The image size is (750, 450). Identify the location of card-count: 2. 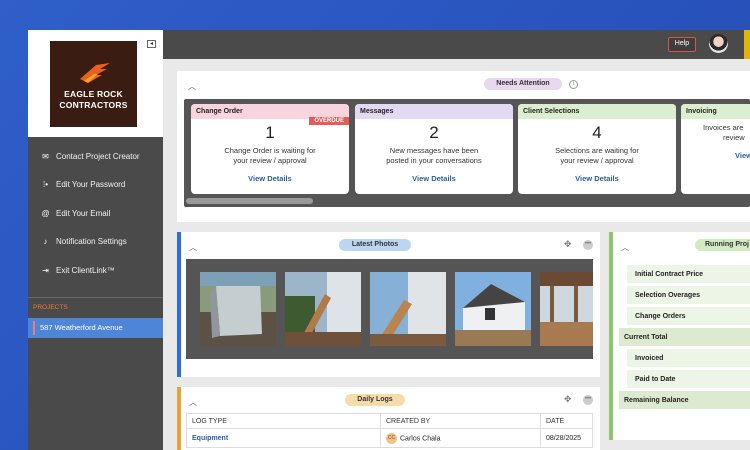
(434, 132).